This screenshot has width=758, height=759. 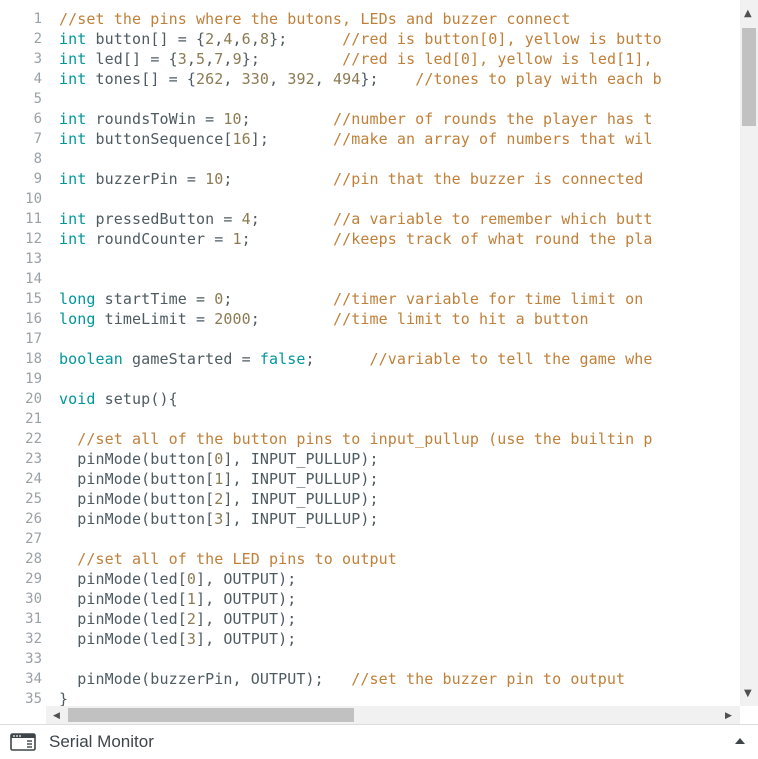 I want to click on code-token: timeLimit =, so click(x=155, y=319).